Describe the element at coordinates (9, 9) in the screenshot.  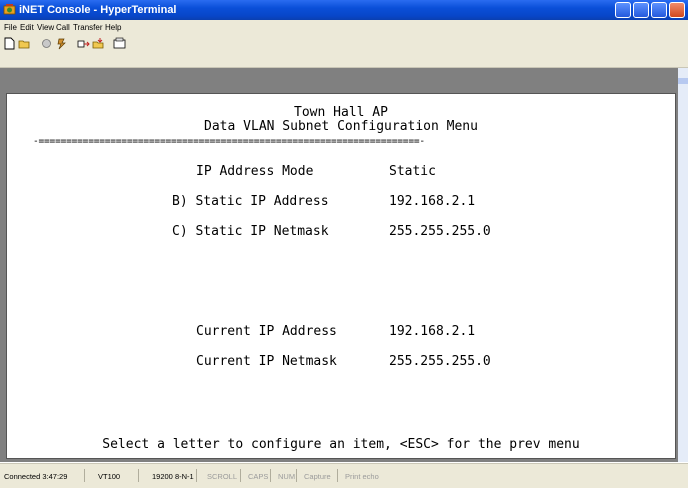
I see `hyperterminal-app-icon` at that location.